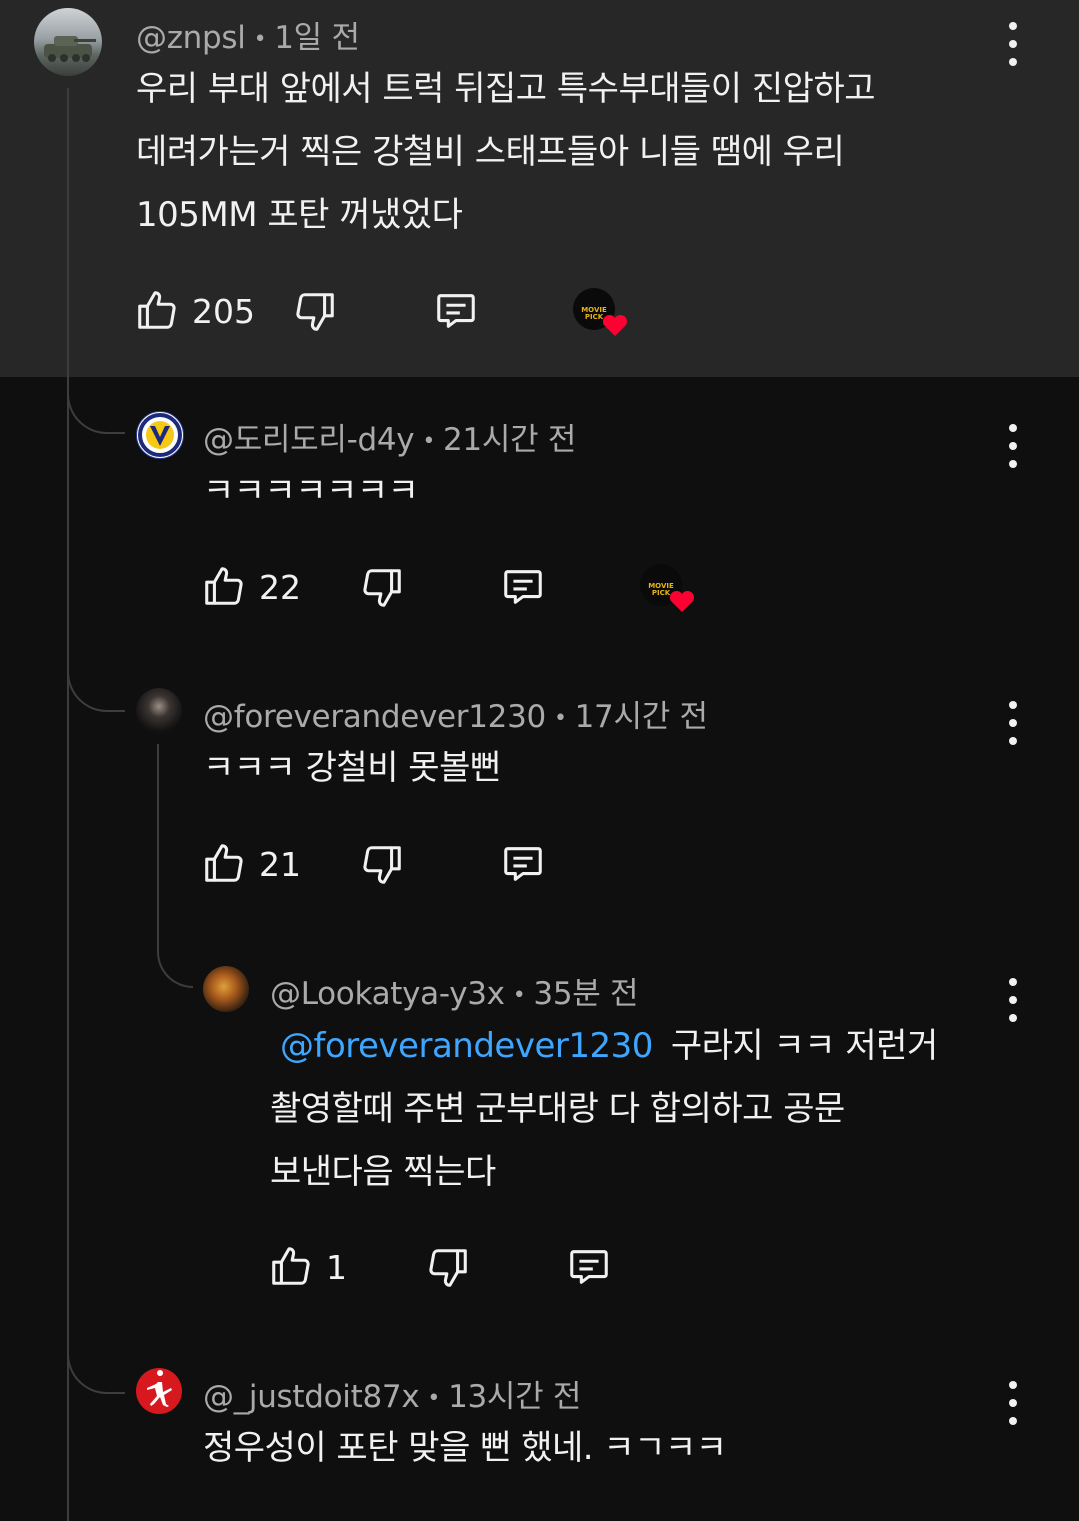 The image size is (1079, 1521). What do you see at coordinates (317, 38) in the screenshot?
I see `timestamp: 1일 전` at bounding box center [317, 38].